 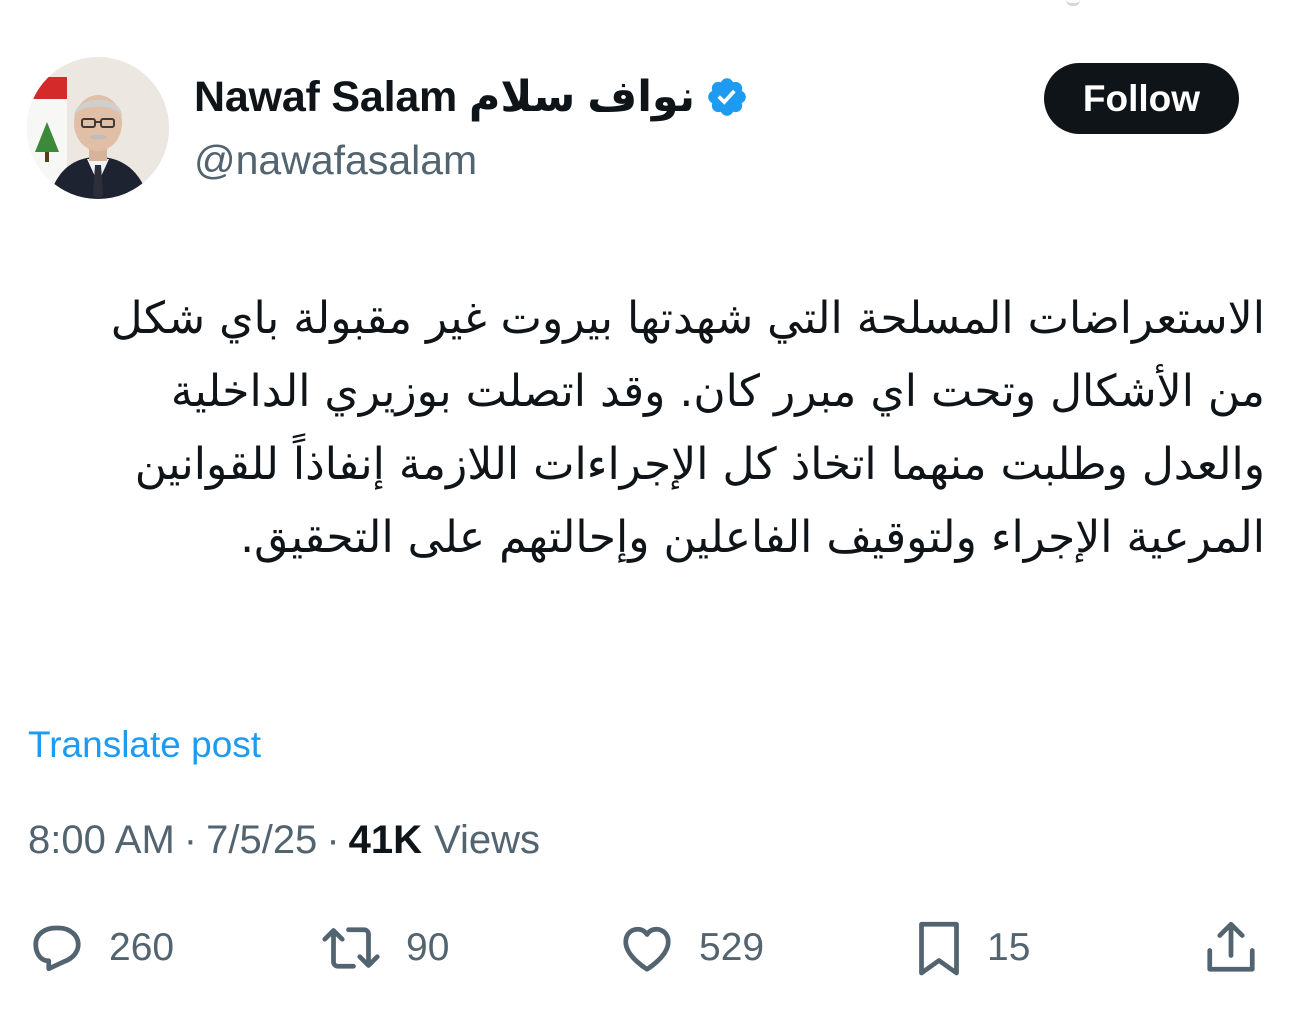 I want to click on reply-button: 260, so click(x=100, y=948).